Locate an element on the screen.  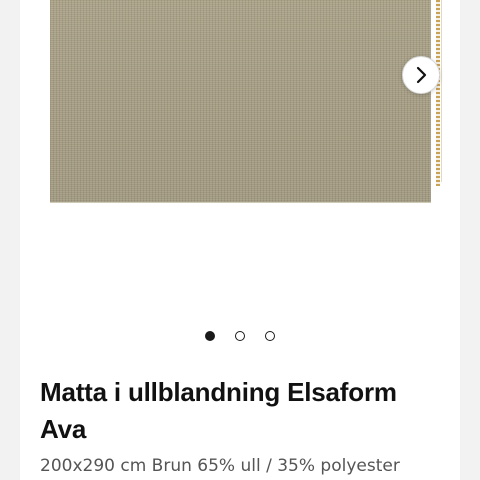
next-image-preview is located at coordinates (438, 93).